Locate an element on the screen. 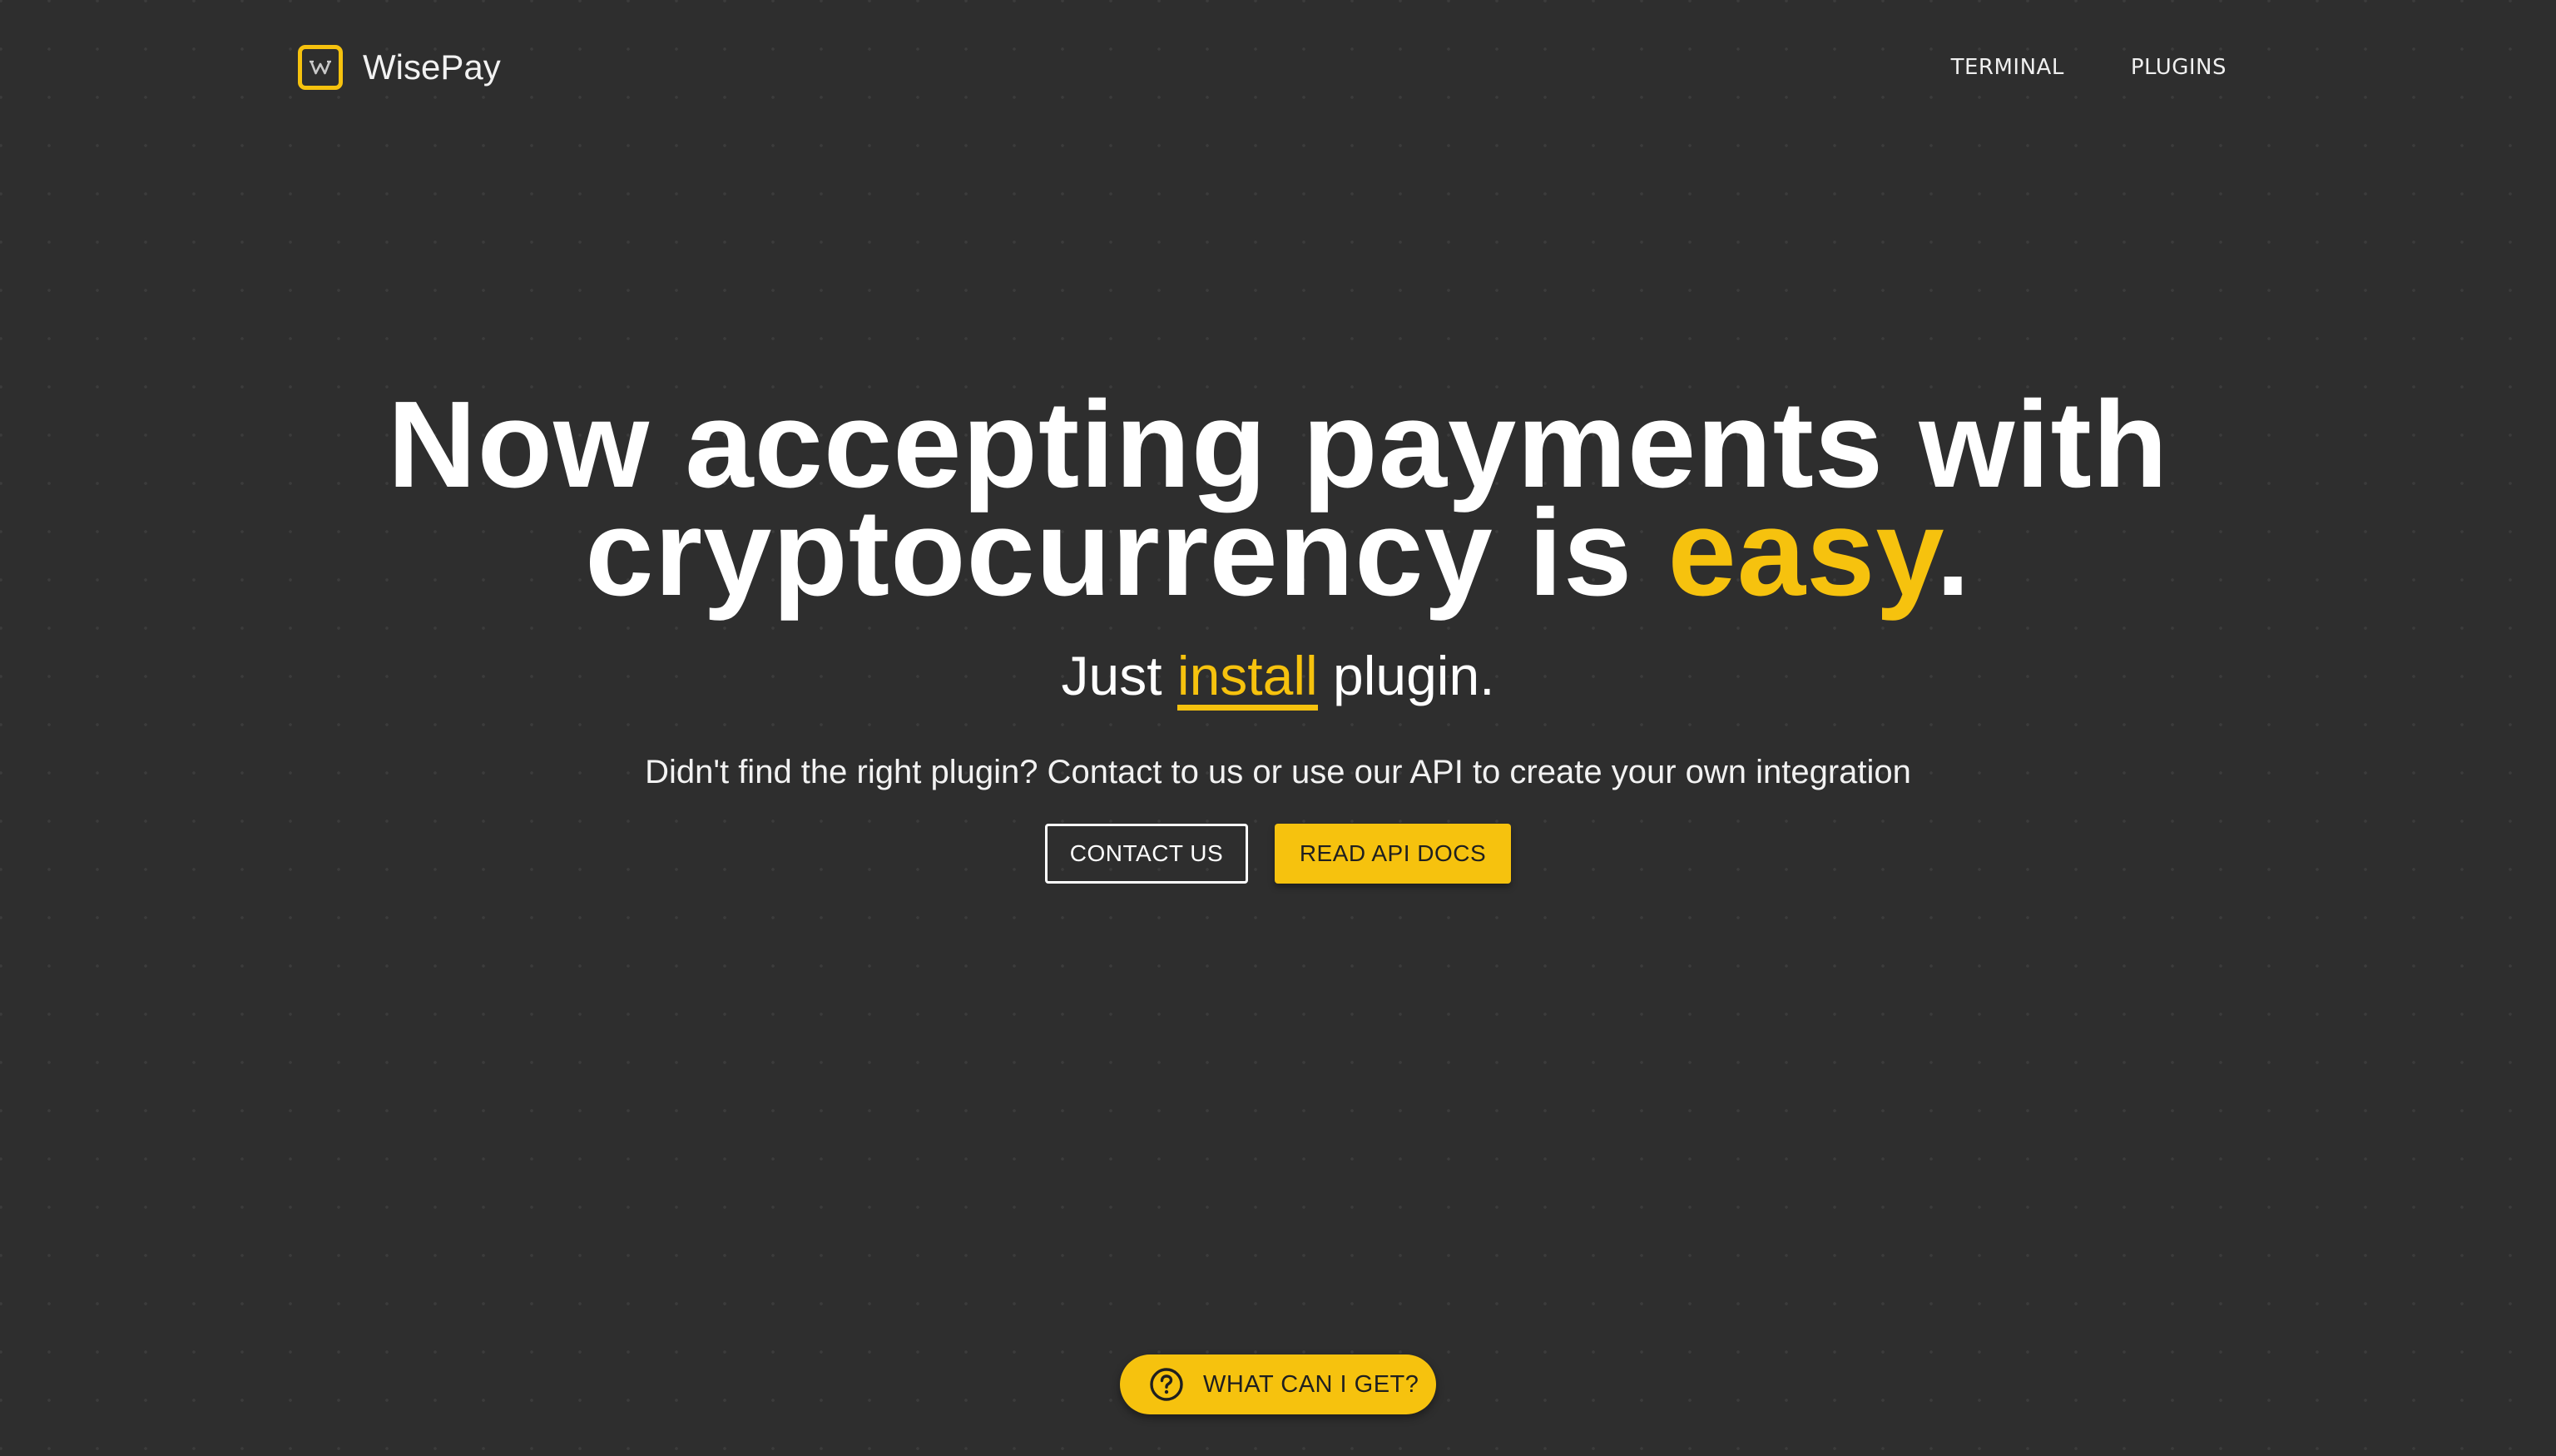 The height and width of the screenshot is (1456, 2556). subtitle-prefix: Just is located at coordinates (1119, 675).